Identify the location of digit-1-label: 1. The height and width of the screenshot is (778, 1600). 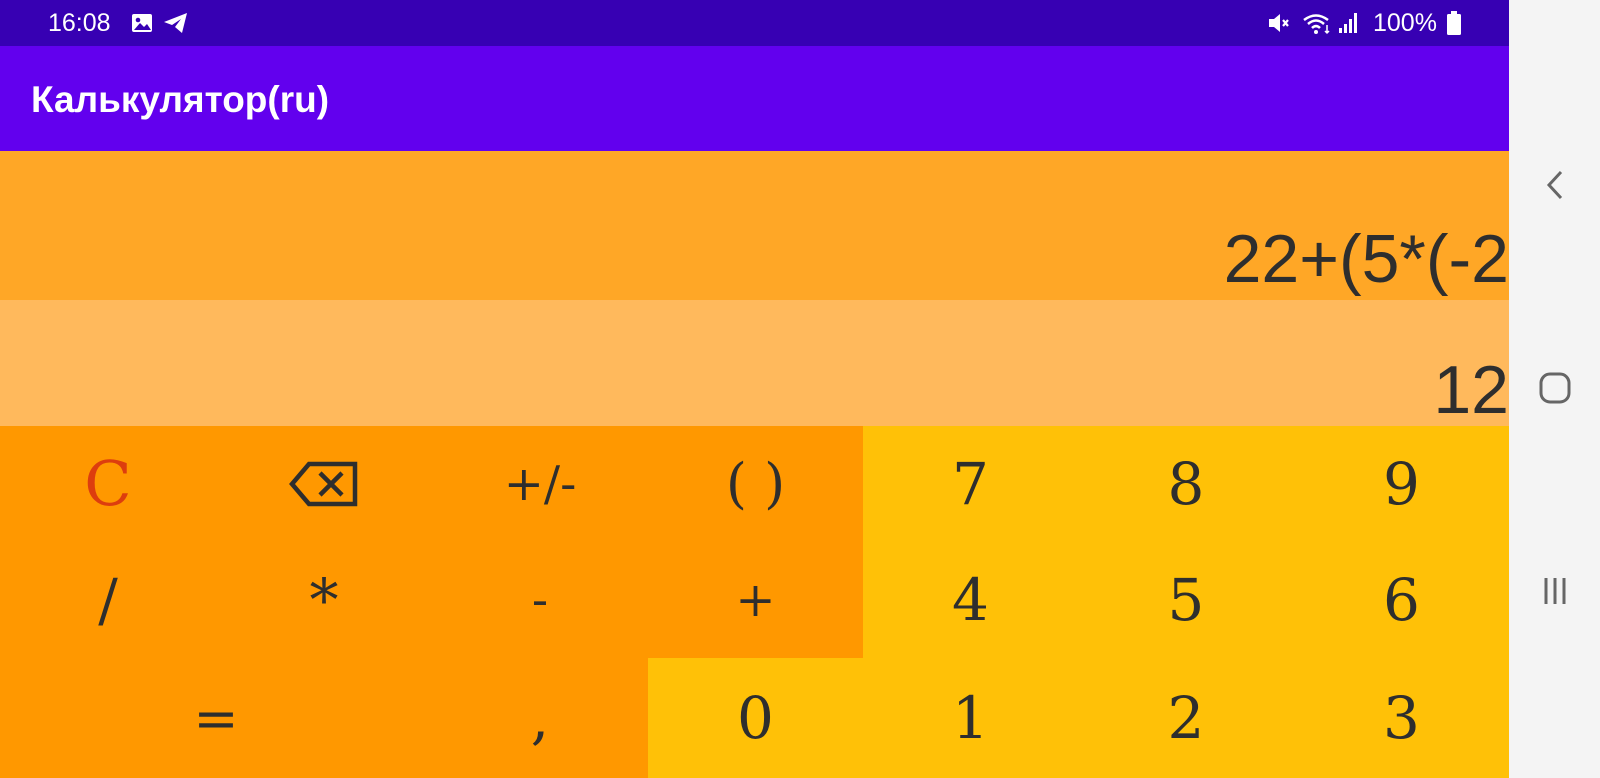
(970, 718).